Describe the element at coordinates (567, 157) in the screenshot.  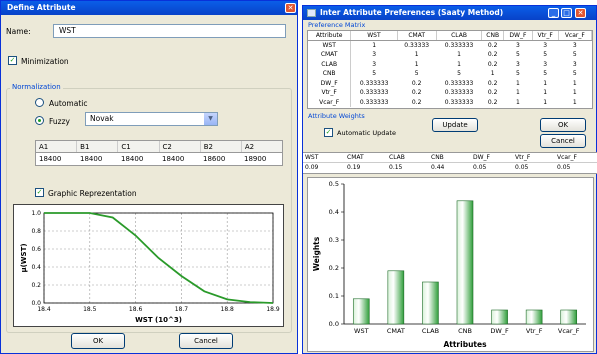
I see `weight-header: Vcar_F` at that location.